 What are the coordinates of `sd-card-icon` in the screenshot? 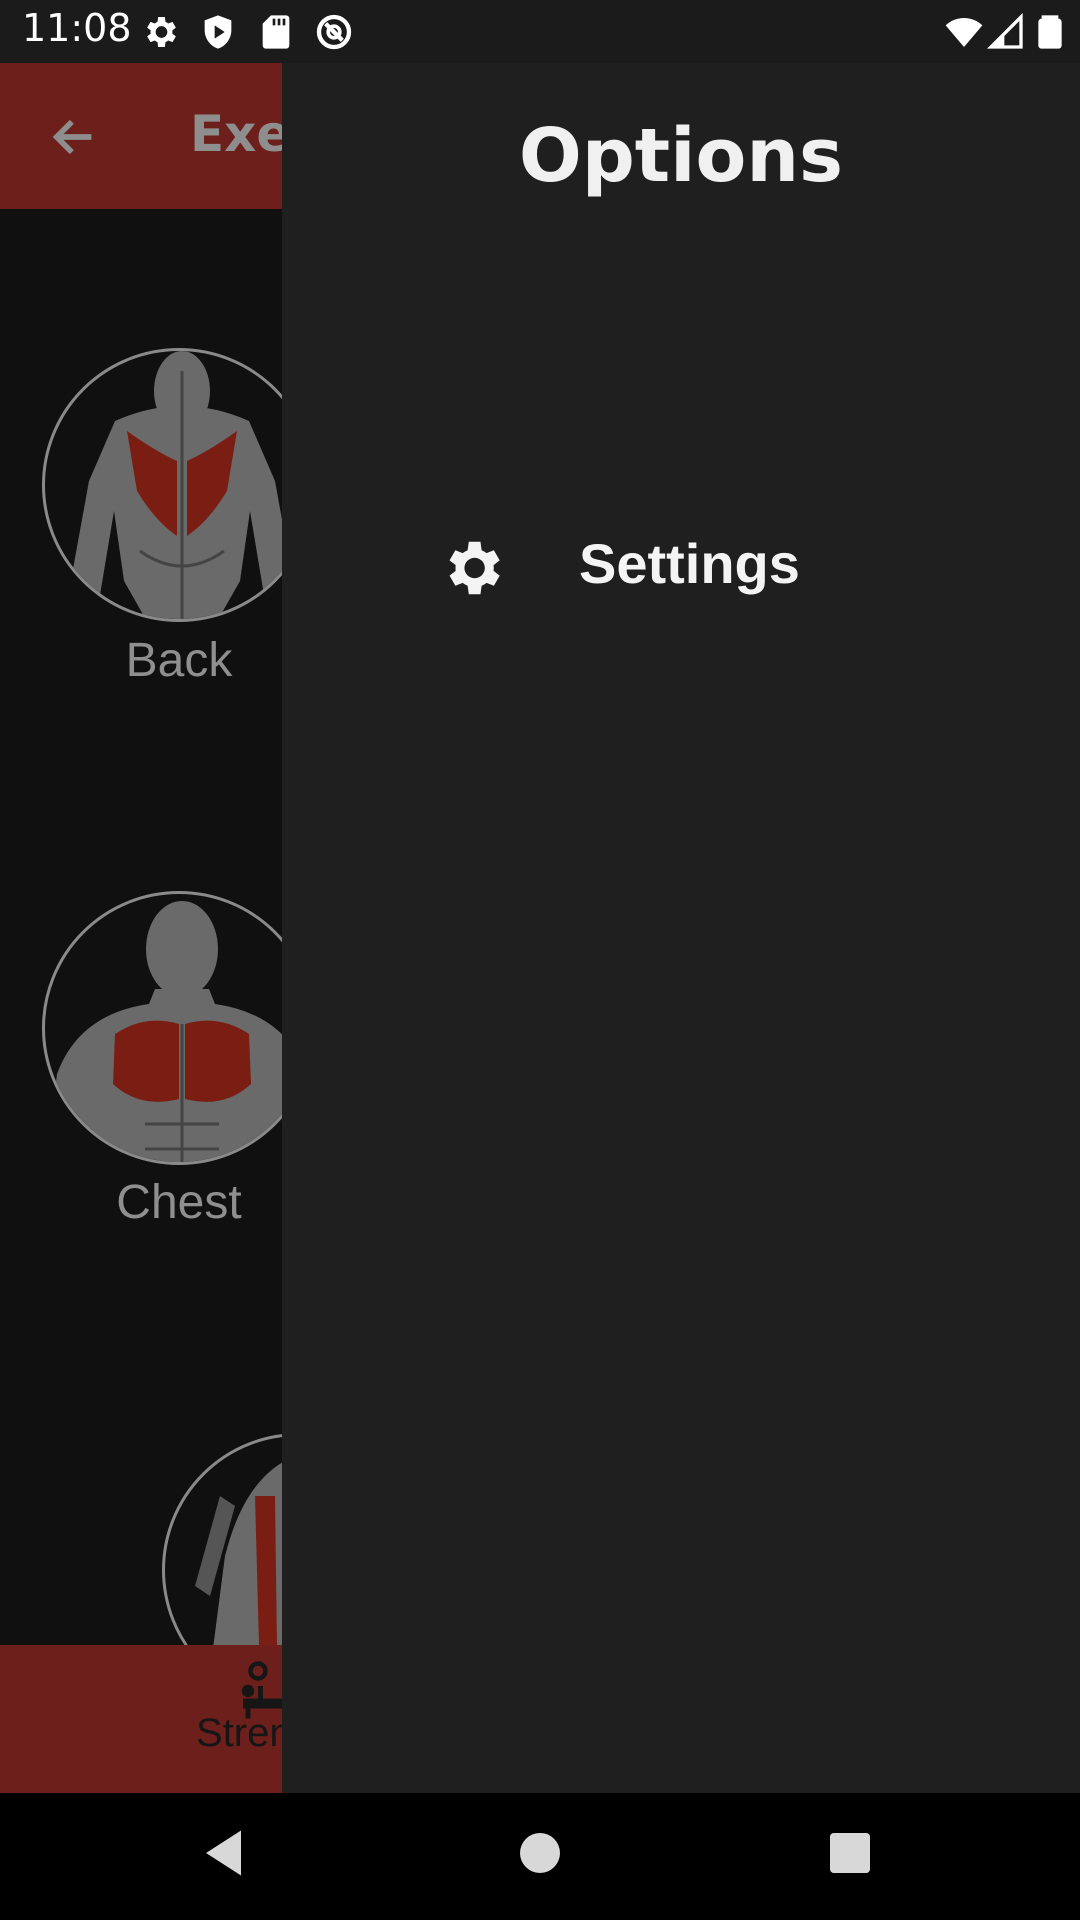 It's located at (276, 32).